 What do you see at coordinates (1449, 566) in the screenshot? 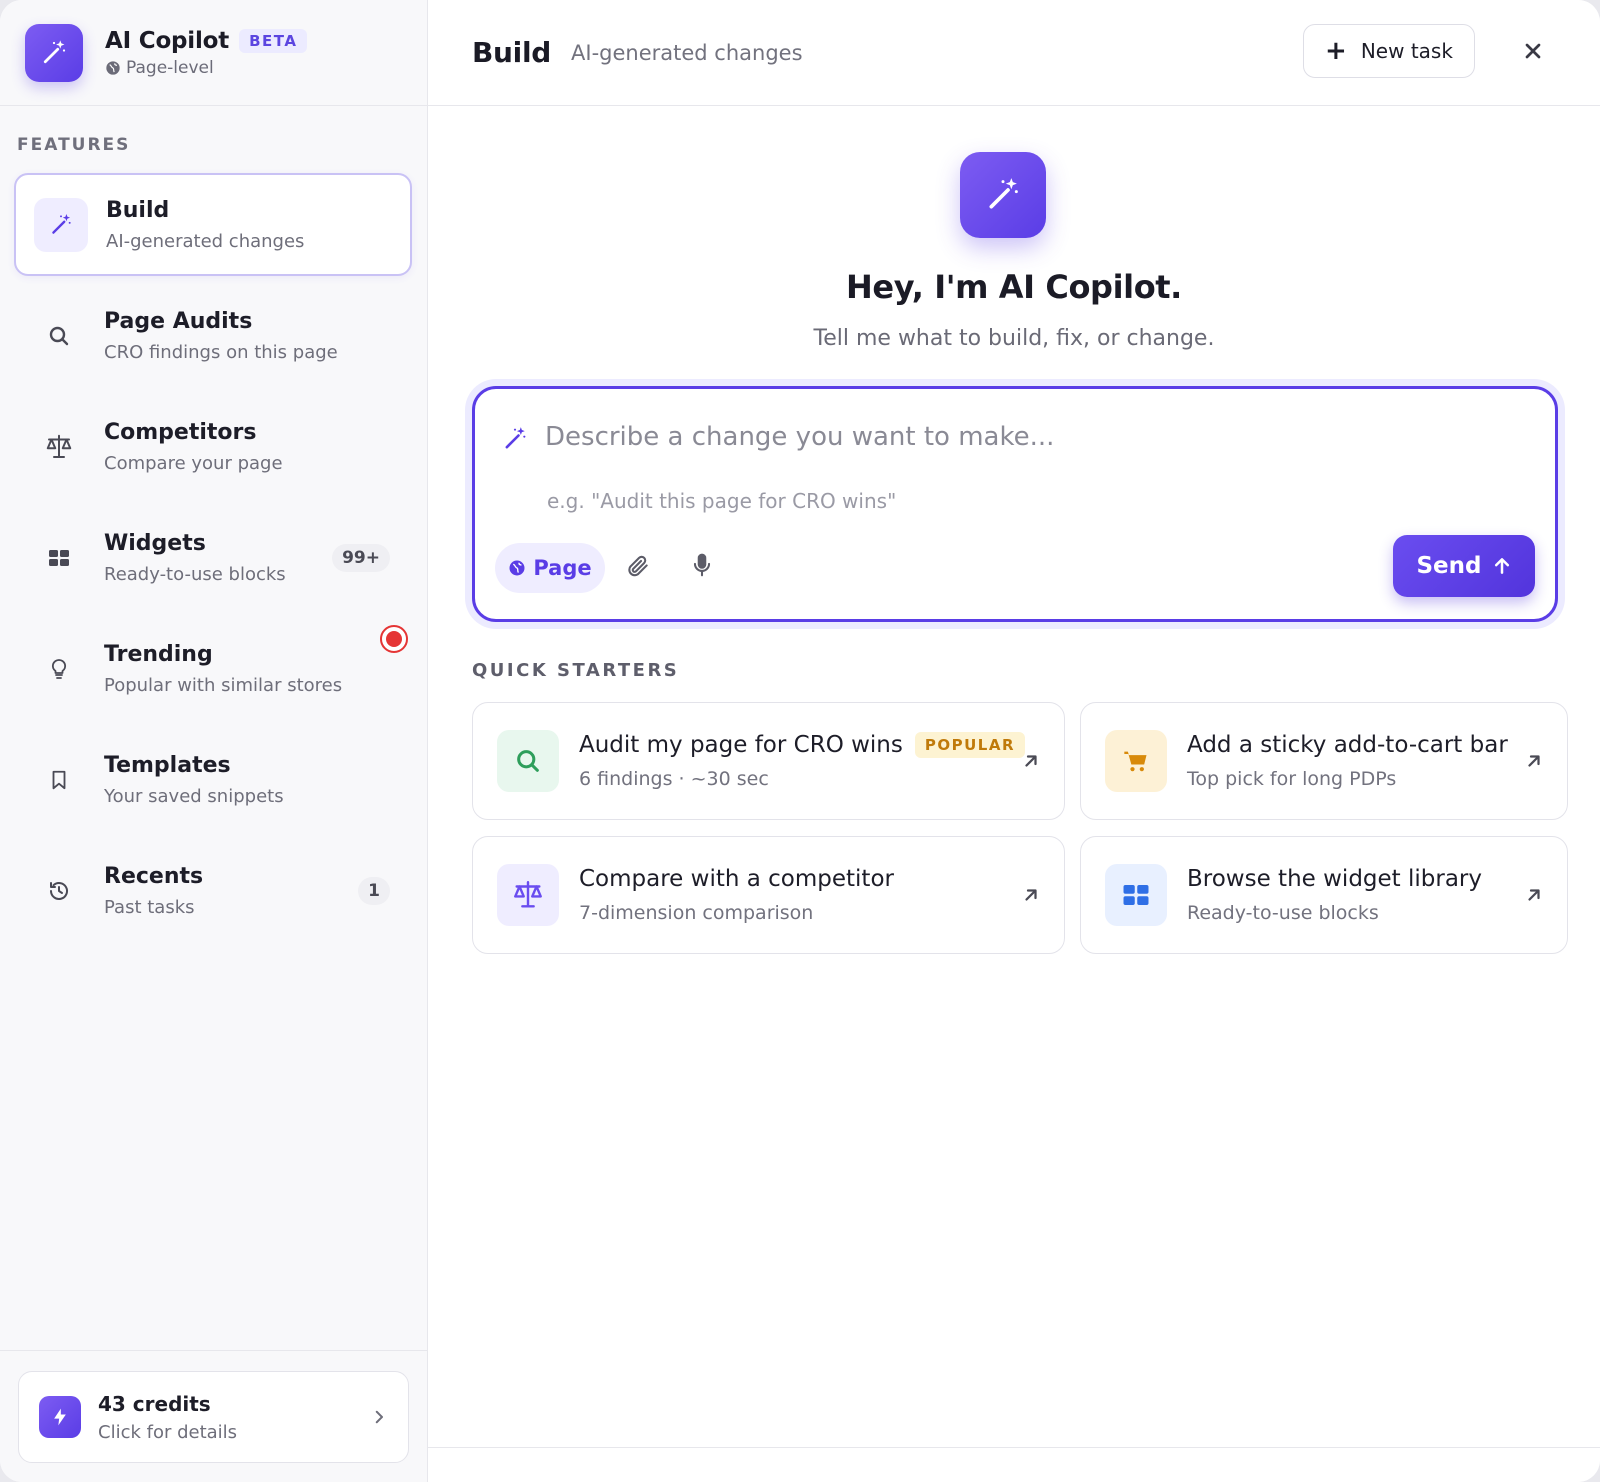
I see `send-label: Send` at bounding box center [1449, 566].